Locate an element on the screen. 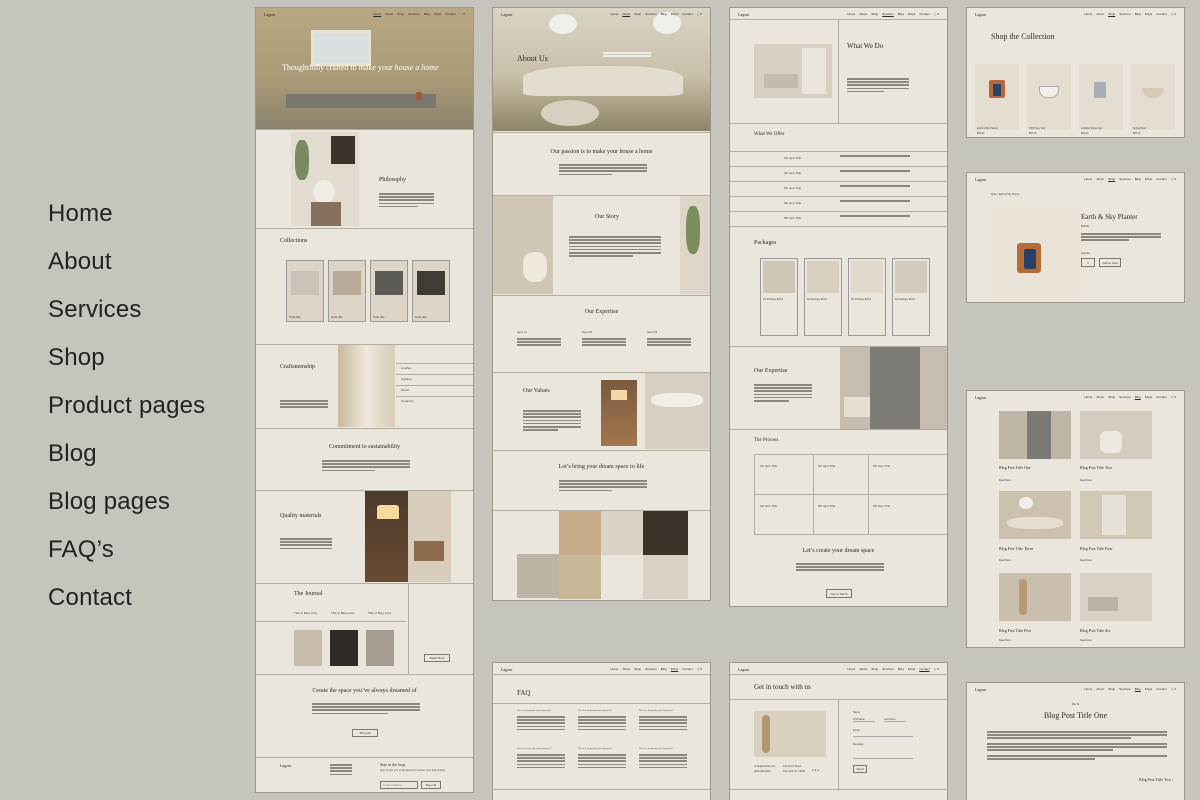 The width and height of the screenshot is (1200, 800). faq-question-5: This is a frequently asked question? is located at coordinates (595, 748).